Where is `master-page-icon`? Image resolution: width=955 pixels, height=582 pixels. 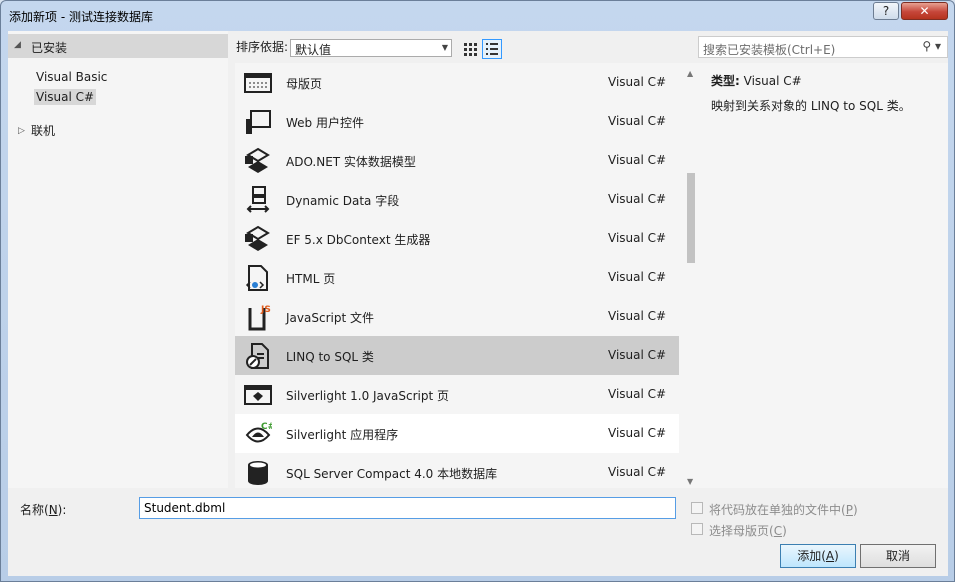 master-page-icon is located at coordinates (258, 83).